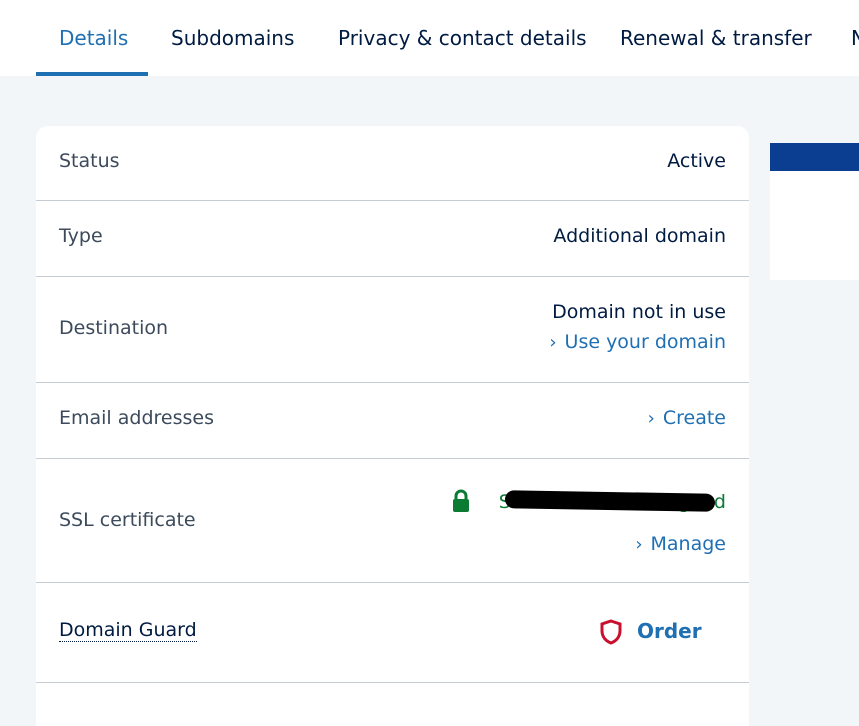  What do you see at coordinates (814, 211) in the screenshot?
I see `side-panel` at bounding box center [814, 211].